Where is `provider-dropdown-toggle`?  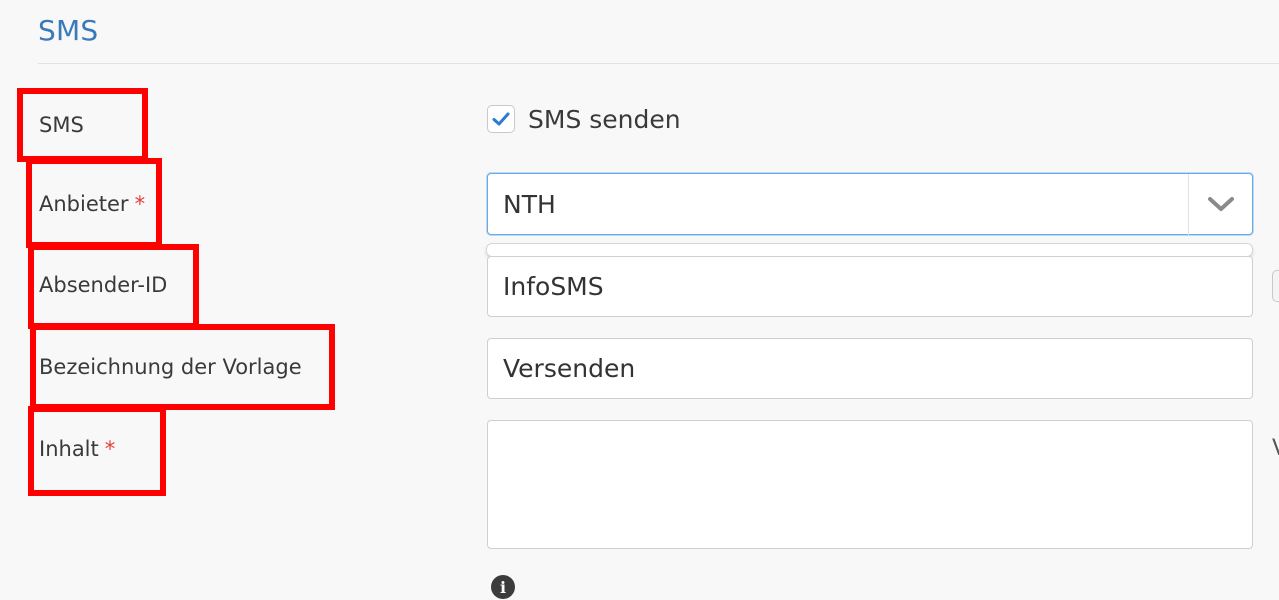 provider-dropdown-toggle is located at coordinates (1220, 204).